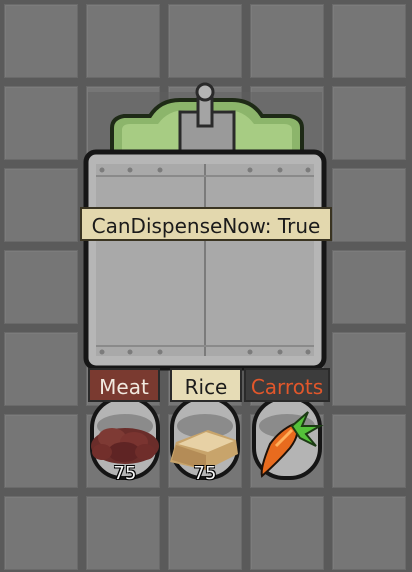 This screenshot has height=572, width=412. Describe the element at coordinates (206, 224) in the screenshot. I see `dispenser-status-label: CanDispenseNow: True` at that location.